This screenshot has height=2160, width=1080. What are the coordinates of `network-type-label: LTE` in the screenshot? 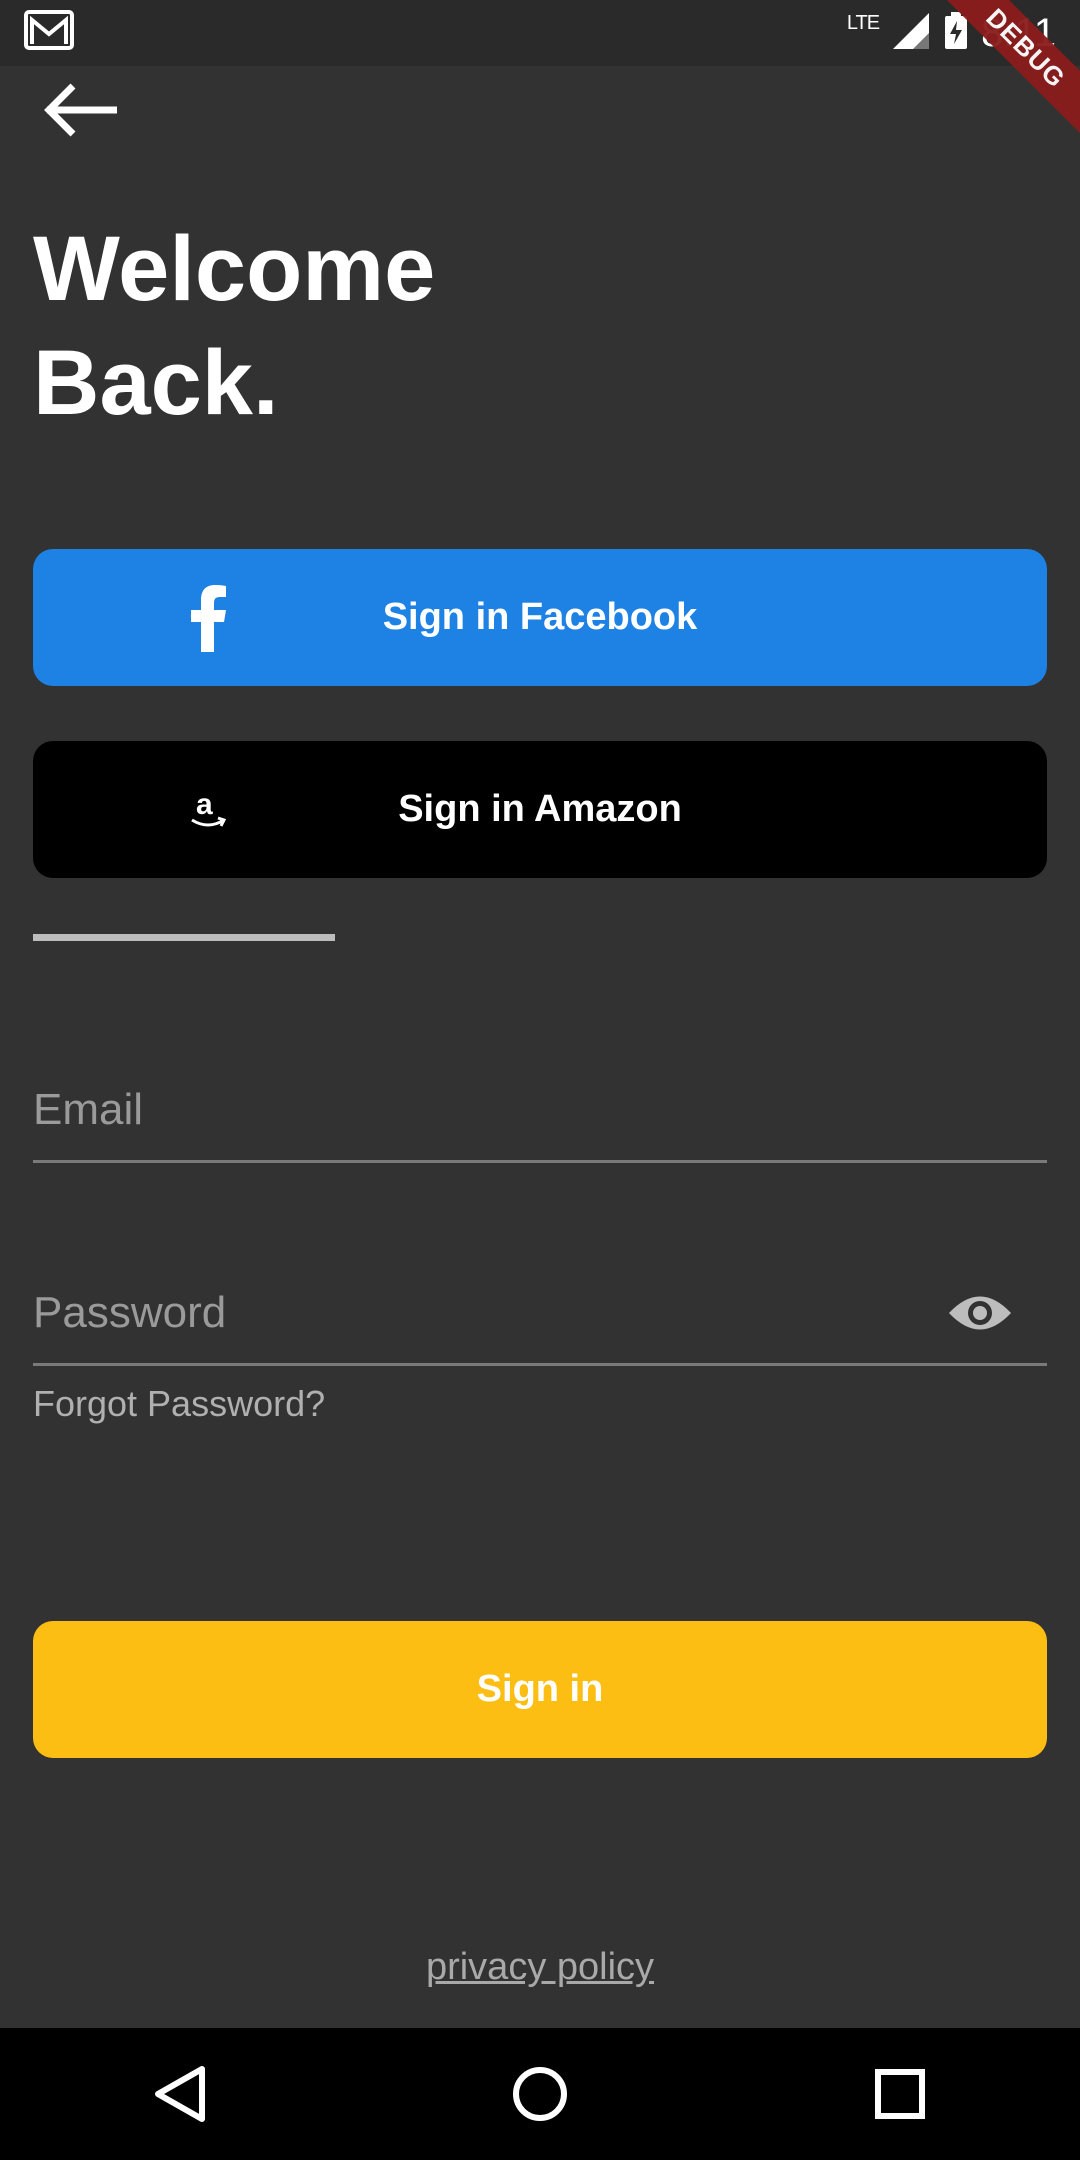 It's located at (863, 22).